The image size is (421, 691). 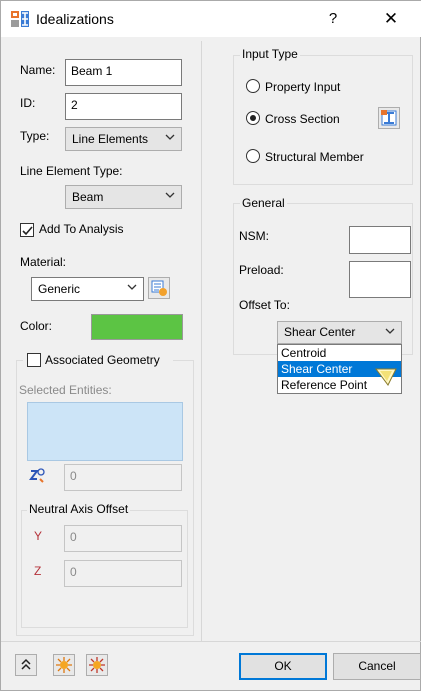 What do you see at coordinates (38, 571) in the screenshot?
I see `z-label: Z` at bounding box center [38, 571].